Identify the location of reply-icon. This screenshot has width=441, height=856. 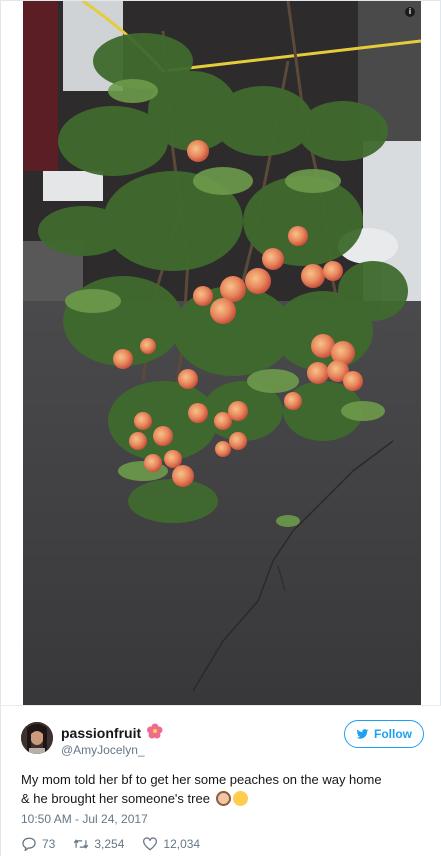
(29, 844).